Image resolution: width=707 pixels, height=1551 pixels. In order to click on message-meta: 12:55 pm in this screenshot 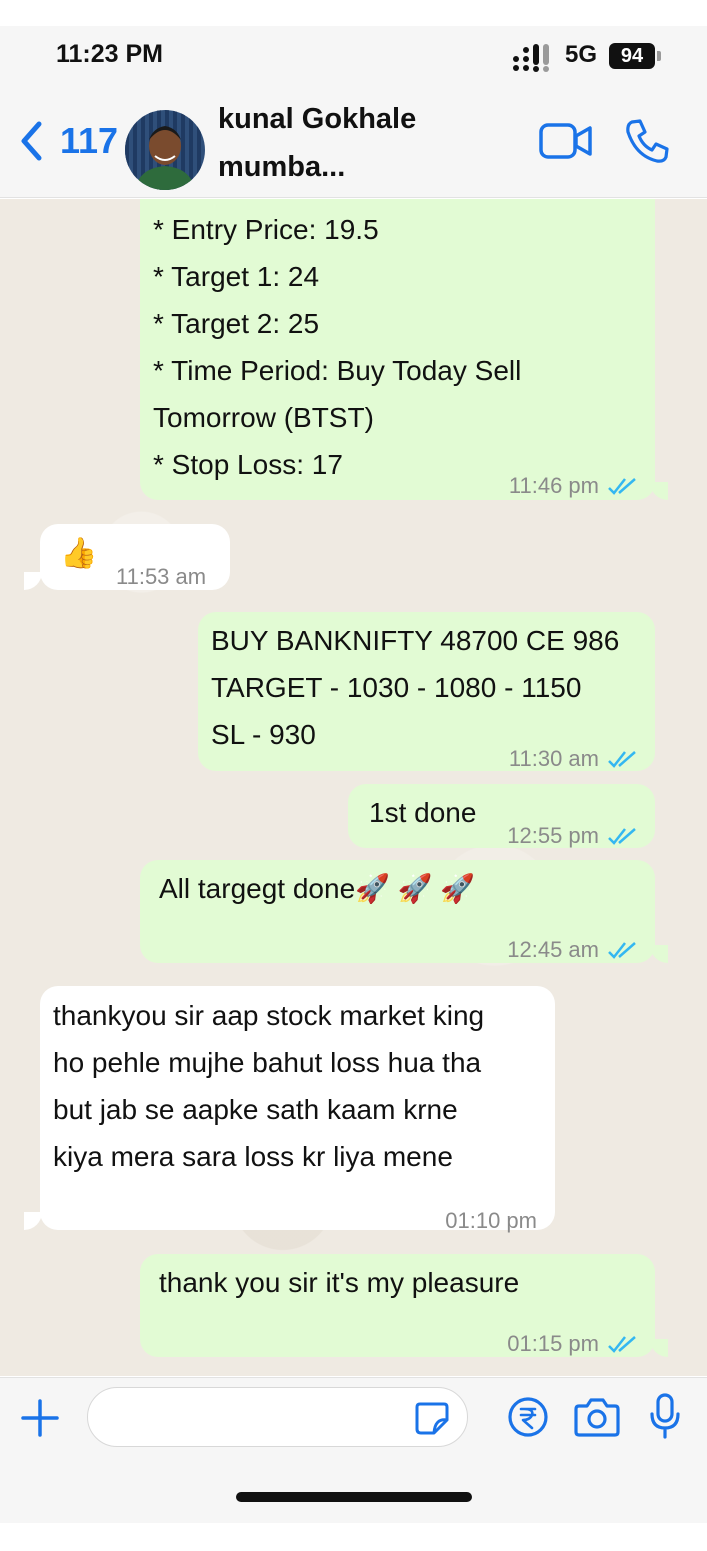, I will do `click(572, 835)`.